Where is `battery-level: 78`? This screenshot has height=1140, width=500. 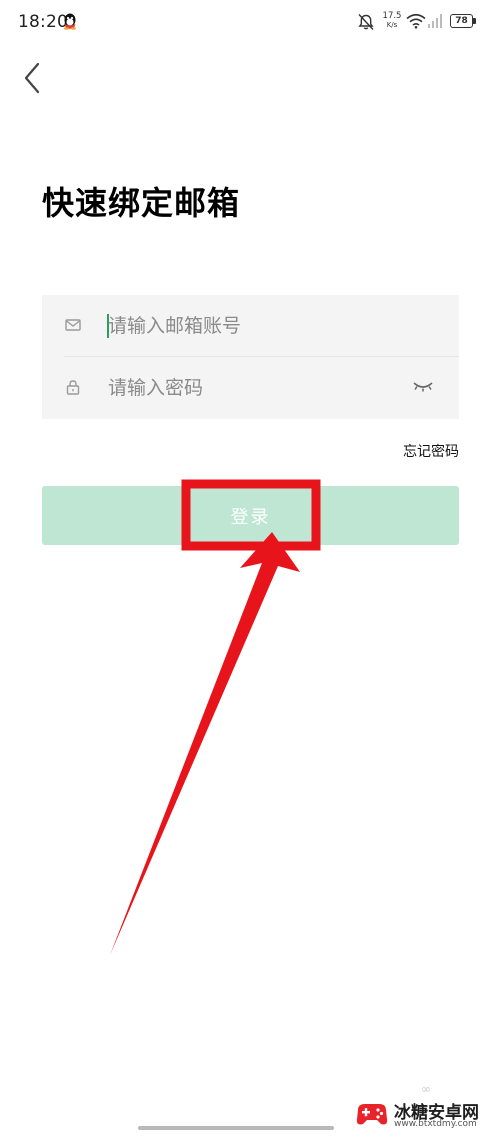
battery-level: 78 is located at coordinates (461, 21).